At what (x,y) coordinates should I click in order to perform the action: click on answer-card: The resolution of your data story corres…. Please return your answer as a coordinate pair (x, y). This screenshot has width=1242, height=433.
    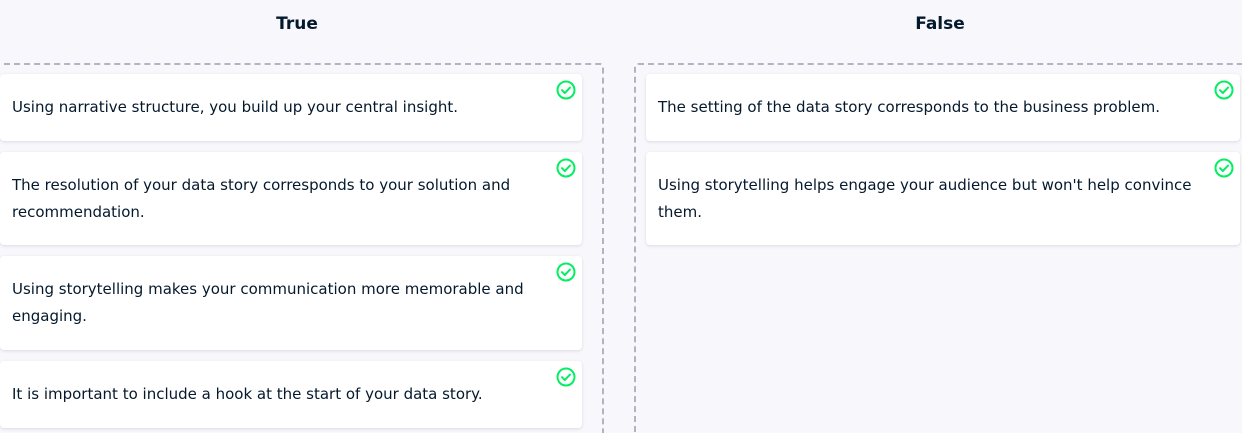
    Looking at the image, I should click on (291, 198).